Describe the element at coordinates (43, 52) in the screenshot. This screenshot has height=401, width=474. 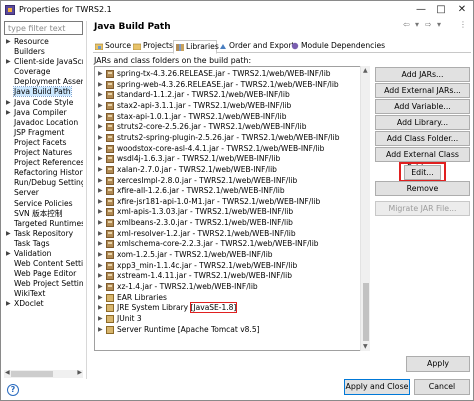
I see `tree-item: Builders` at that location.